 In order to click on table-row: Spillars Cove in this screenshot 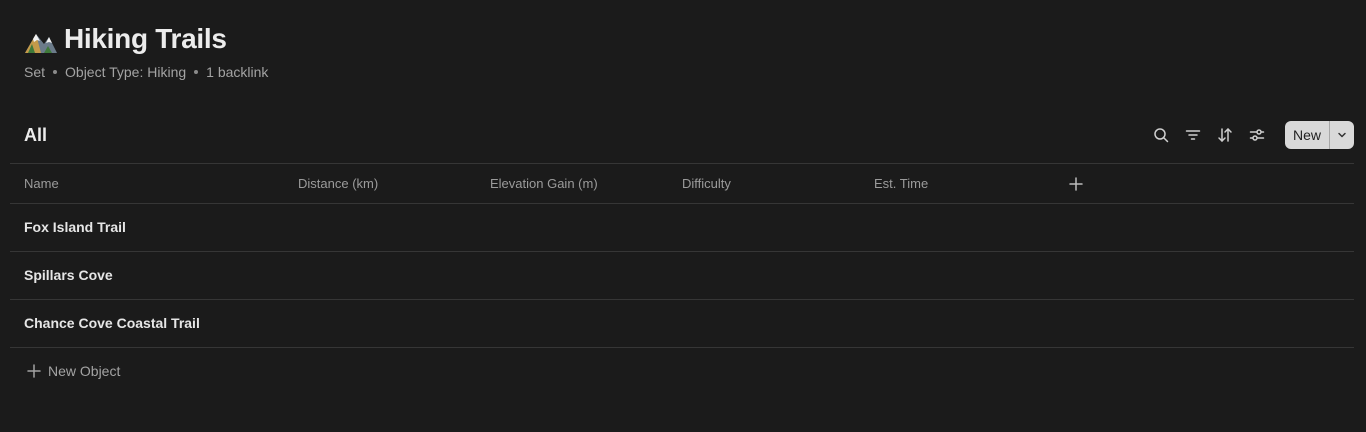, I will do `click(682, 276)`.